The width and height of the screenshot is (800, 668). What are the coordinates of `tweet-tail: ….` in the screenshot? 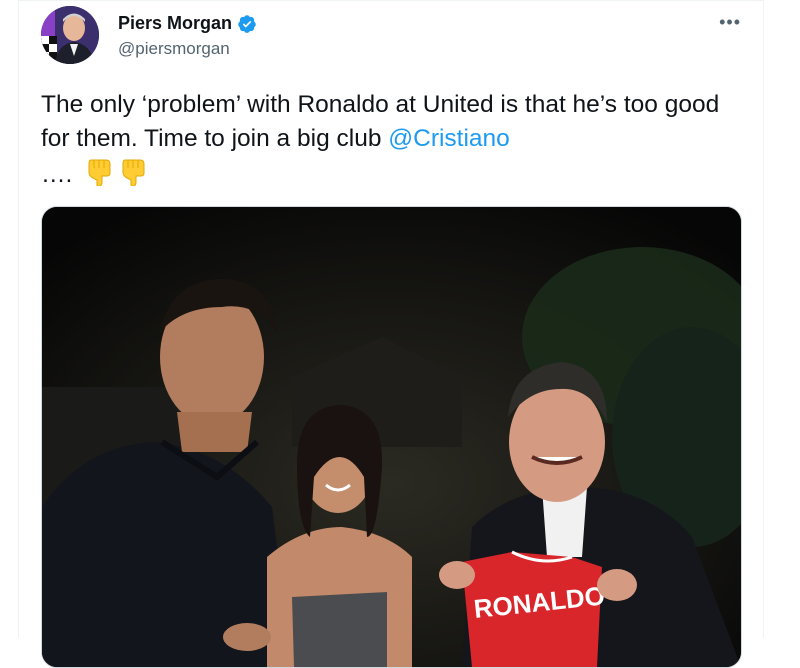 It's located at (57, 174).